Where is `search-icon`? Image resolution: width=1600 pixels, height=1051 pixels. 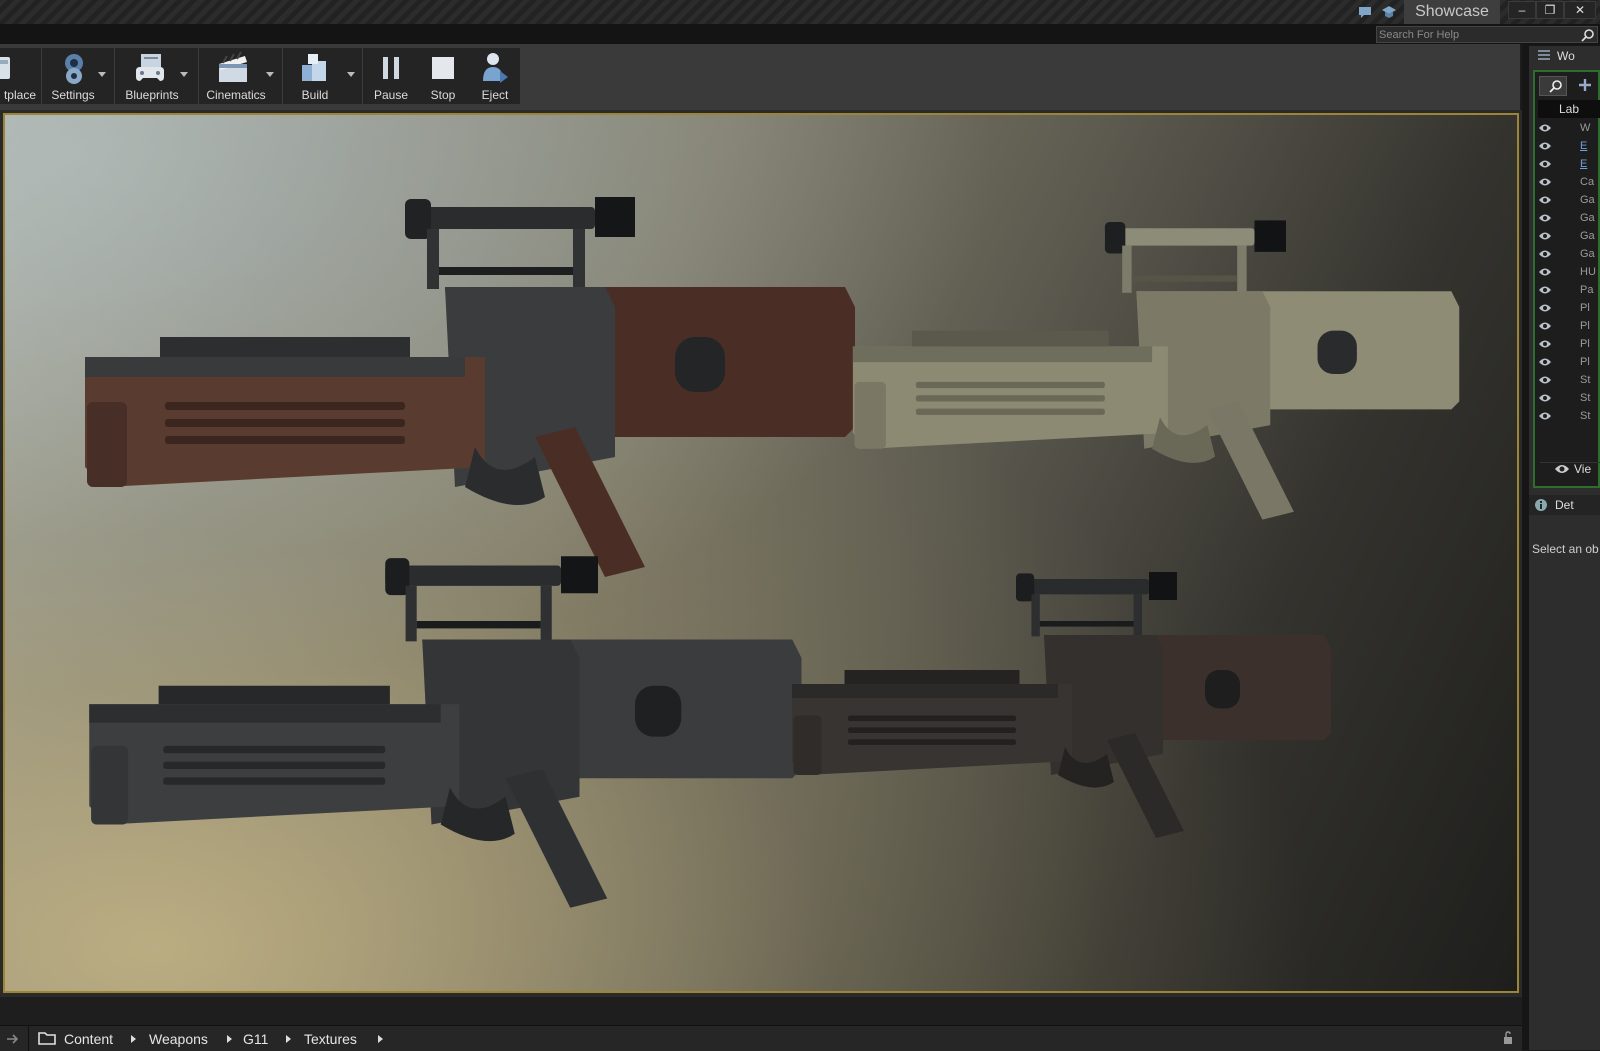 search-icon is located at coordinates (1588, 35).